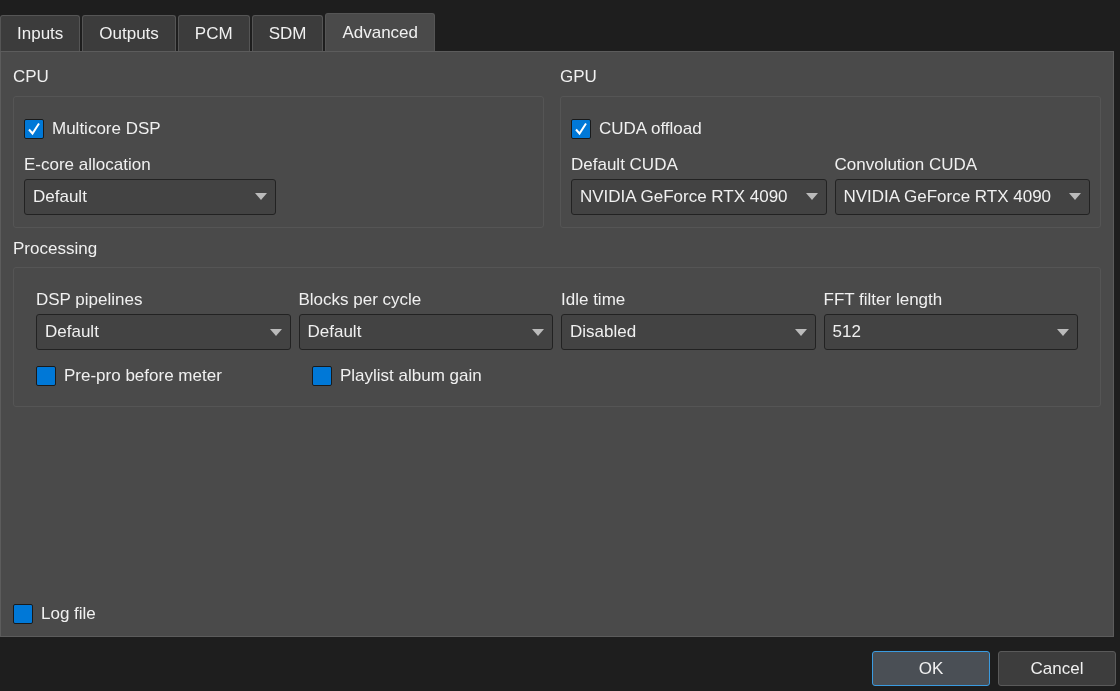 Image resolution: width=1120 pixels, height=691 pixels. Describe the element at coordinates (31, 77) in the screenshot. I see `group-title: CPU` at that location.